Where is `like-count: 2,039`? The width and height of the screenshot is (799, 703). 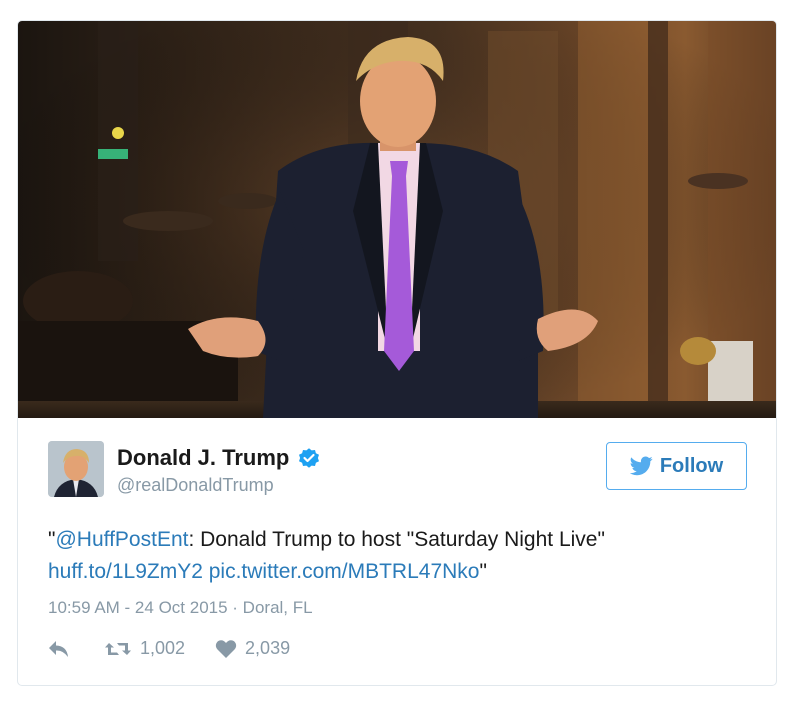
like-count: 2,039 is located at coordinates (268, 648).